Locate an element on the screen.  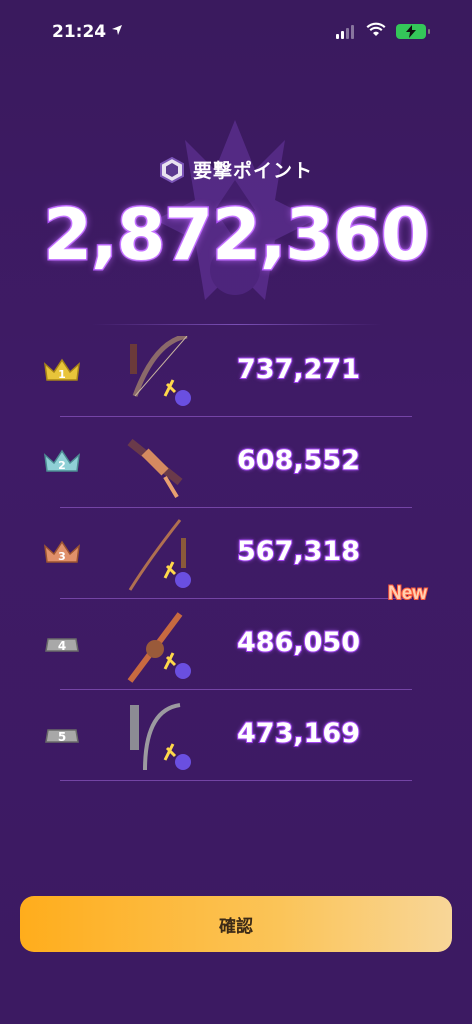
ranking-row-5: 5 473,169 is located at coordinates (228, 735).